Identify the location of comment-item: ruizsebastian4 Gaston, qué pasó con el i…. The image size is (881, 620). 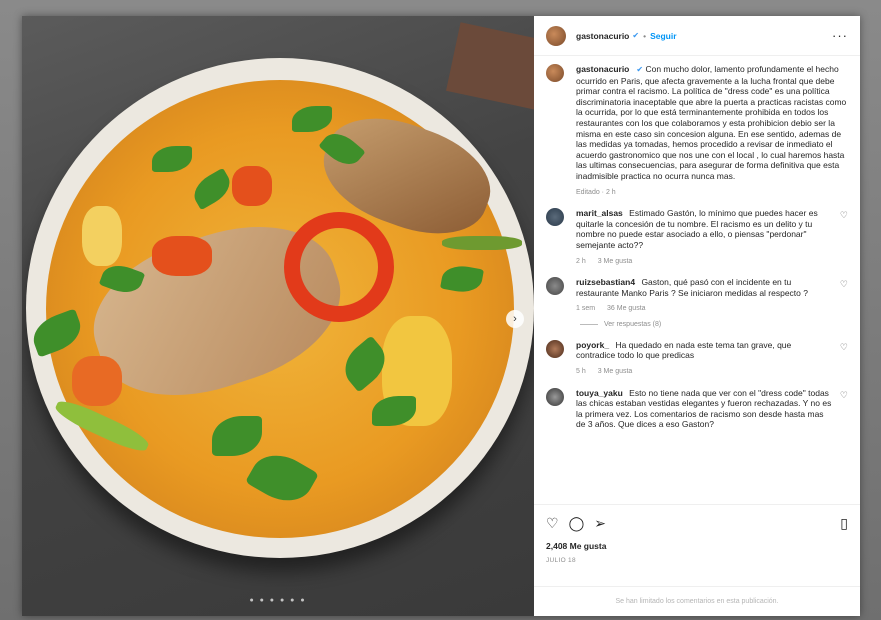
(697, 296).